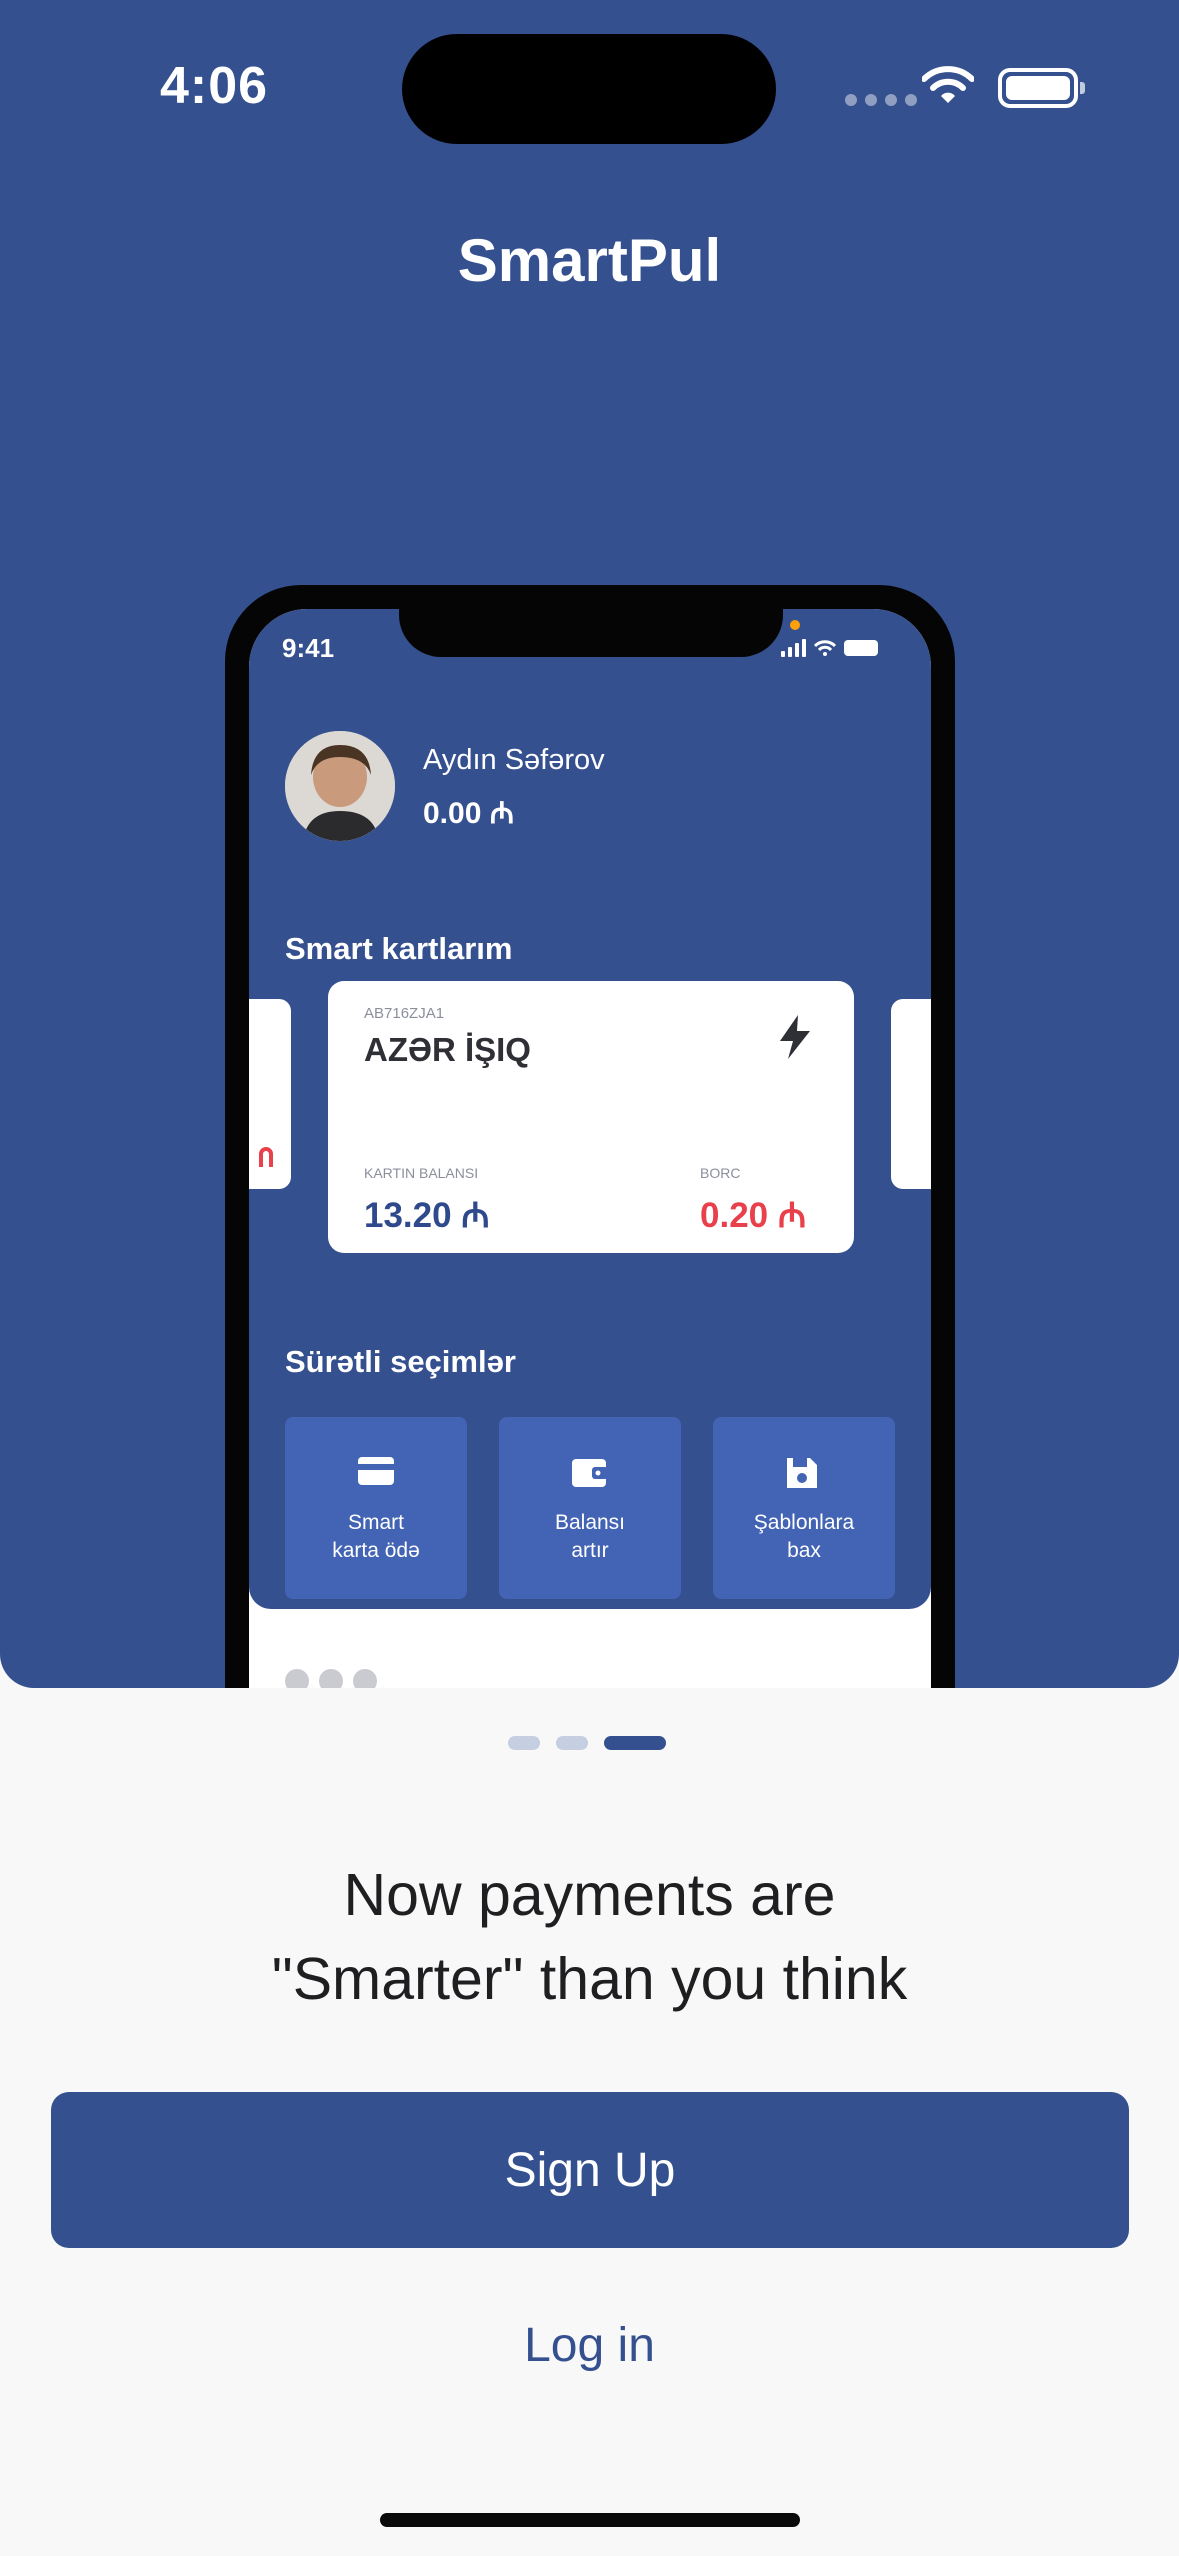  What do you see at coordinates (400, 1361) in the screenshot?
I see `quick-section-title: Sürətli seçimlər` at bounding box center [400, 1361].